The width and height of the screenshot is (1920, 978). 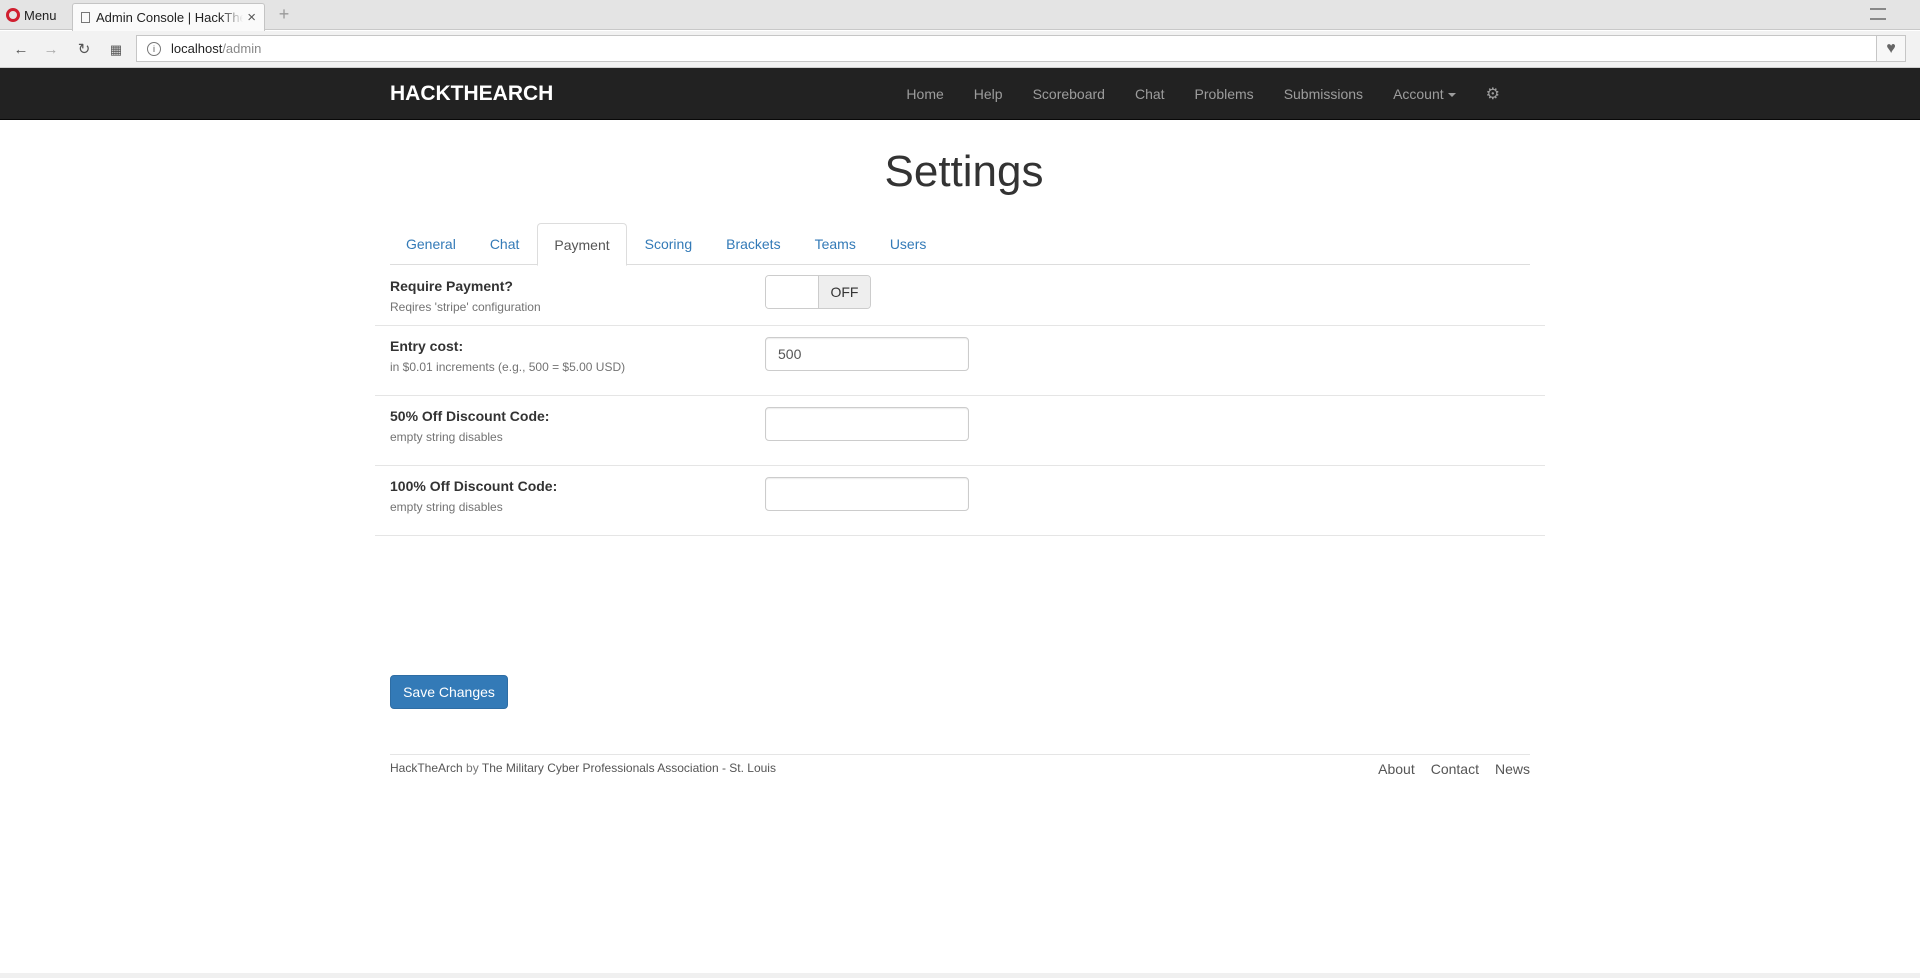 I want to click on toggle-handle, so click(x=792, y=292).